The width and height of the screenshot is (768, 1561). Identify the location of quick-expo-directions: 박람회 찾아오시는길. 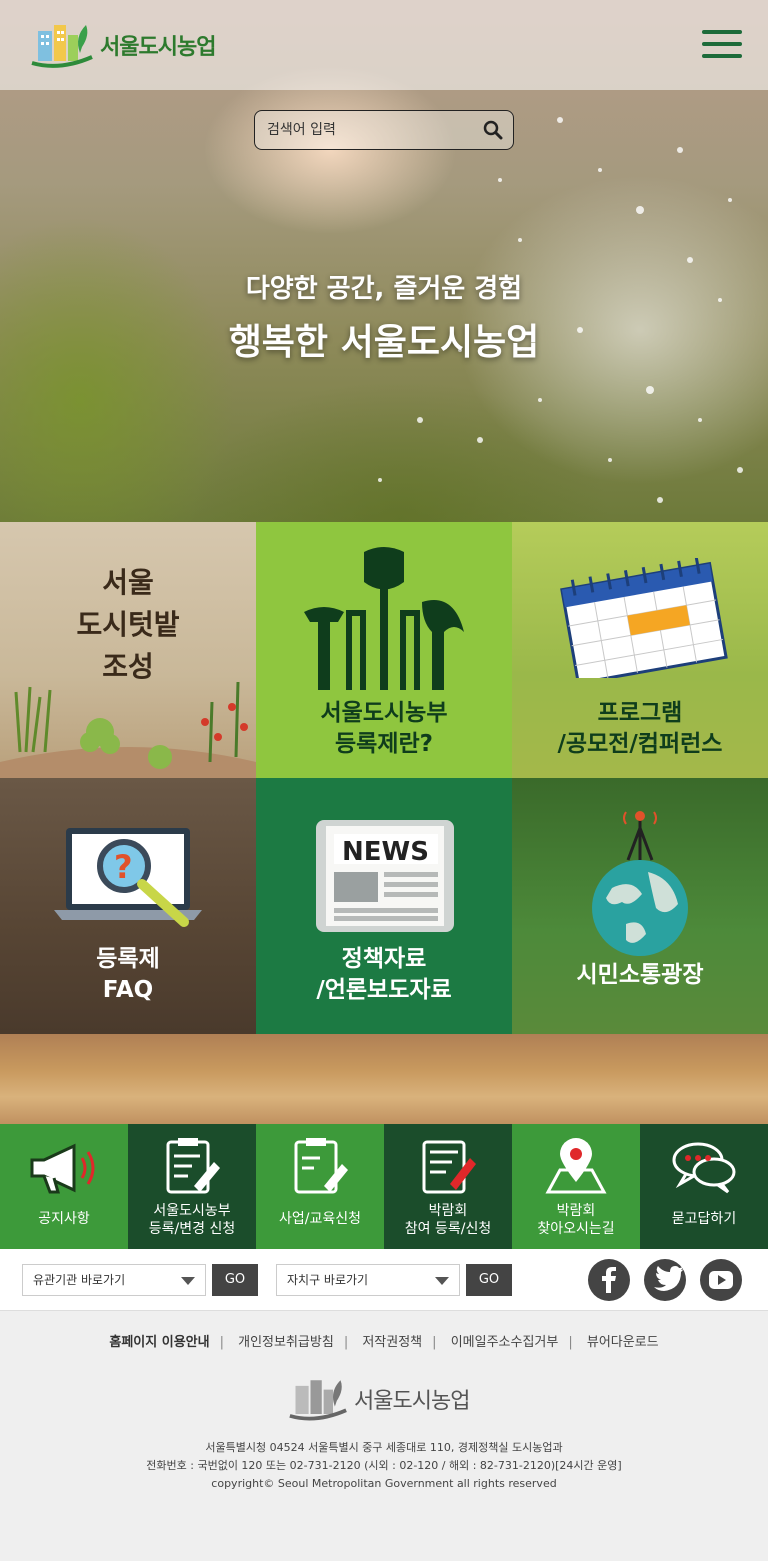
(576, 1186).